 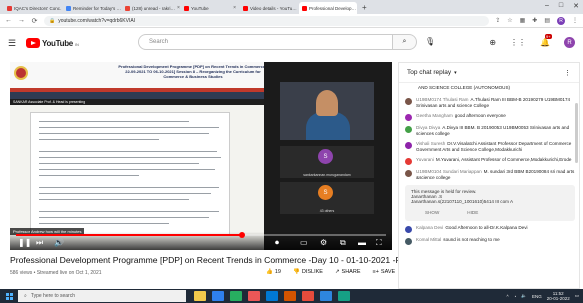 What do you see at coordinates (201, 235) in the screenshot?
I see `progress-bar` at bounding box center [201, 235].